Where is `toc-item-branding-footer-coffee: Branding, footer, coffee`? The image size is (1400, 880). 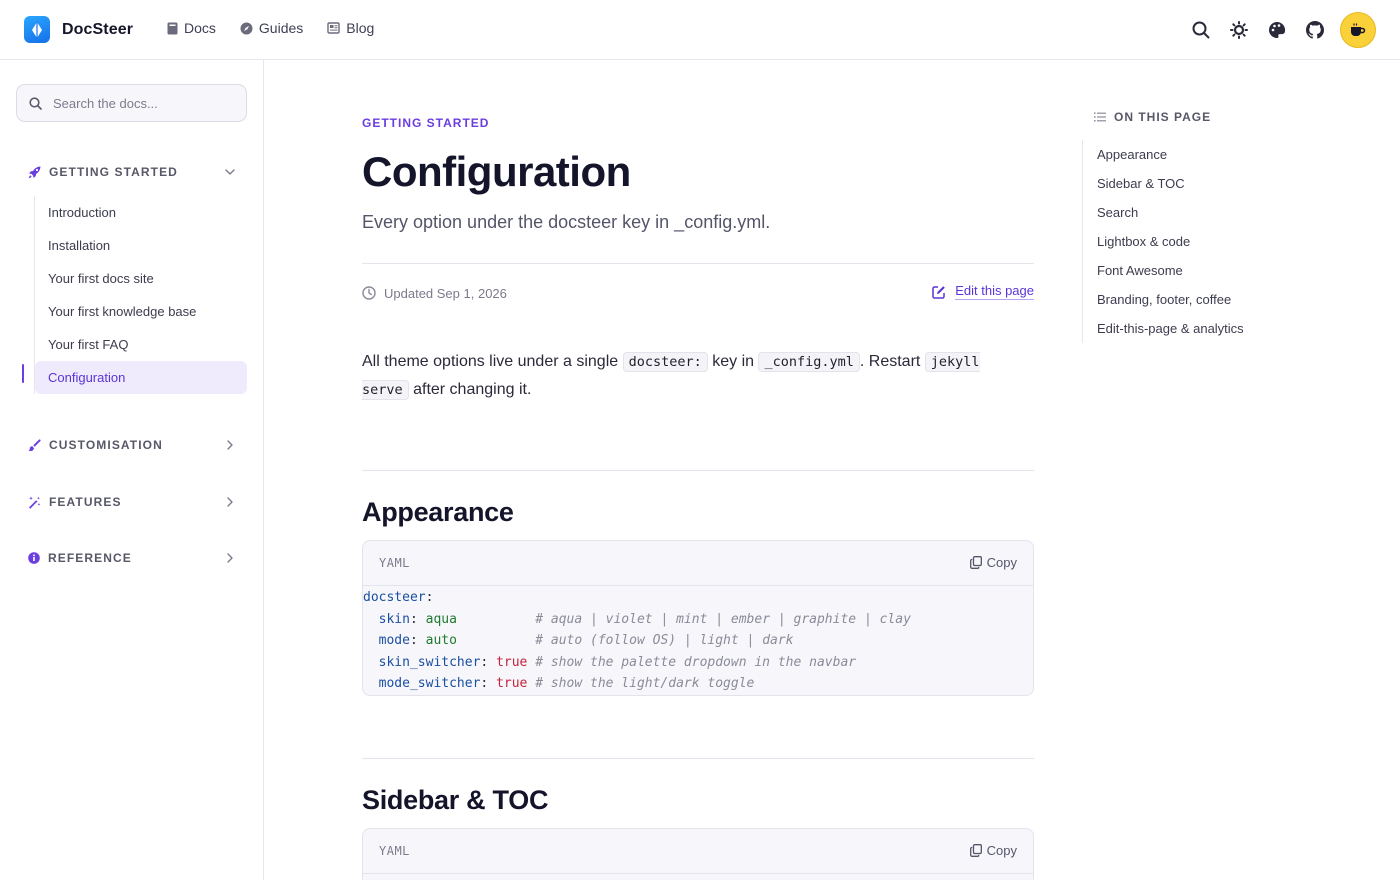 toc-item-branding-footer-coffee: Branding, footer, coffee is located at coordinates (1209, 299).